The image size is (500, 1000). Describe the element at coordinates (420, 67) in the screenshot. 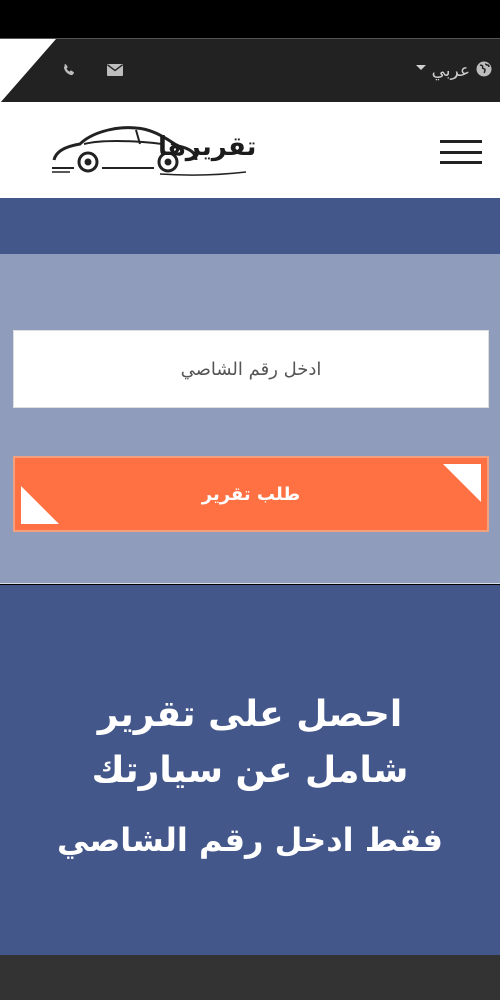

I see `chevron-down-icon` at that location.